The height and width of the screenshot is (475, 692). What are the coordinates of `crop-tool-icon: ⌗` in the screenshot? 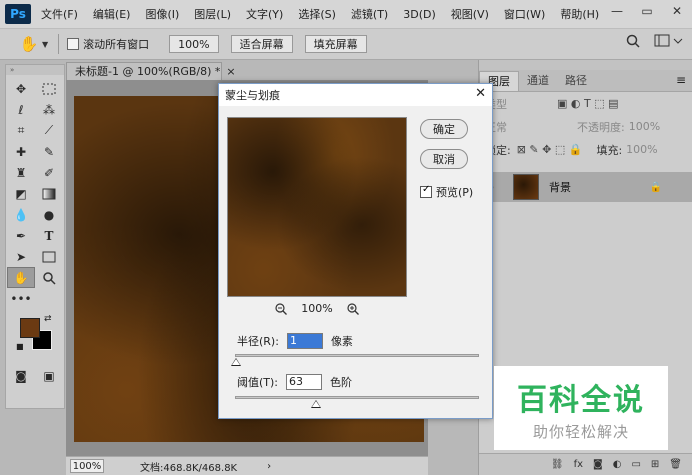 It's located at (21, 130).